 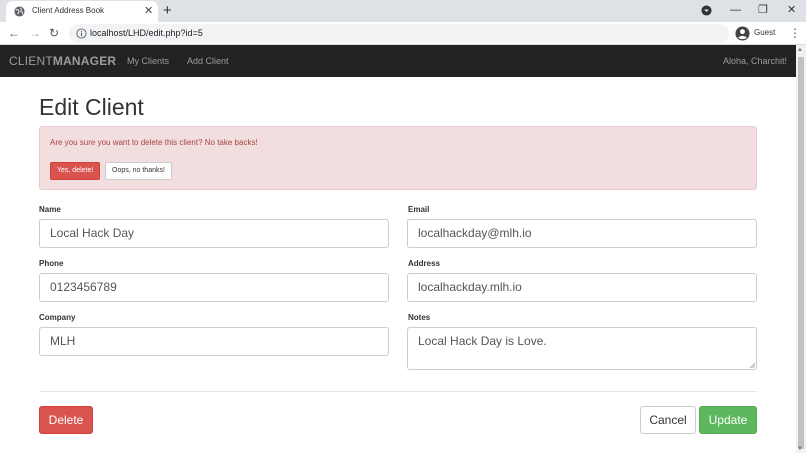 What do you see at coordinates (482, 341) in the screenshot?
I see `notes-text: Local Hack Day is Love.` at bounding box center [482, 341].